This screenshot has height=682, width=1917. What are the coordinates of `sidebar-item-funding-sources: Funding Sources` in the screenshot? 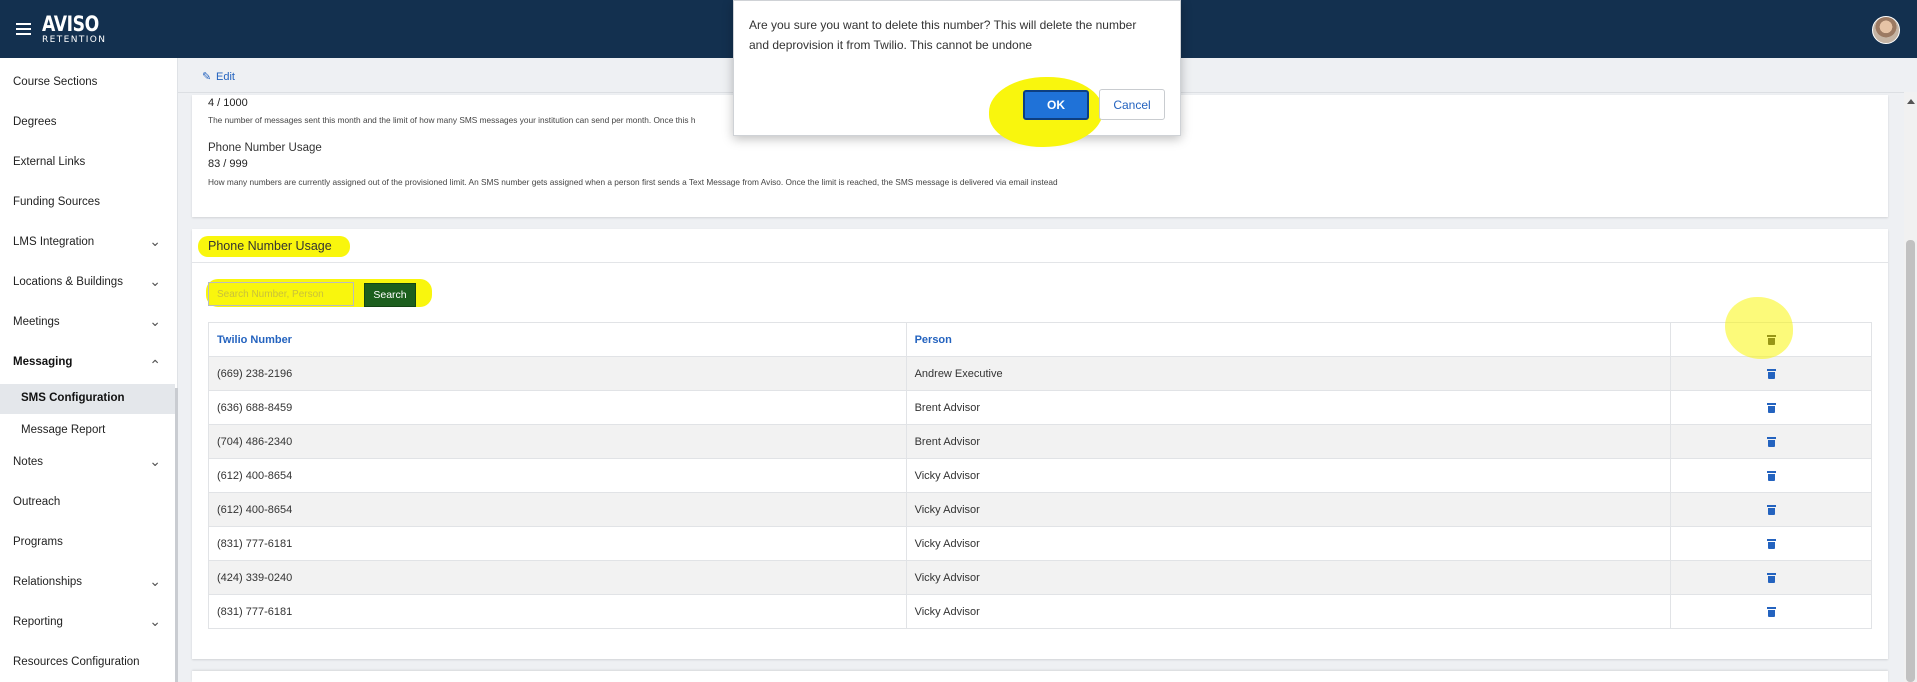 It's located at (87, 204).